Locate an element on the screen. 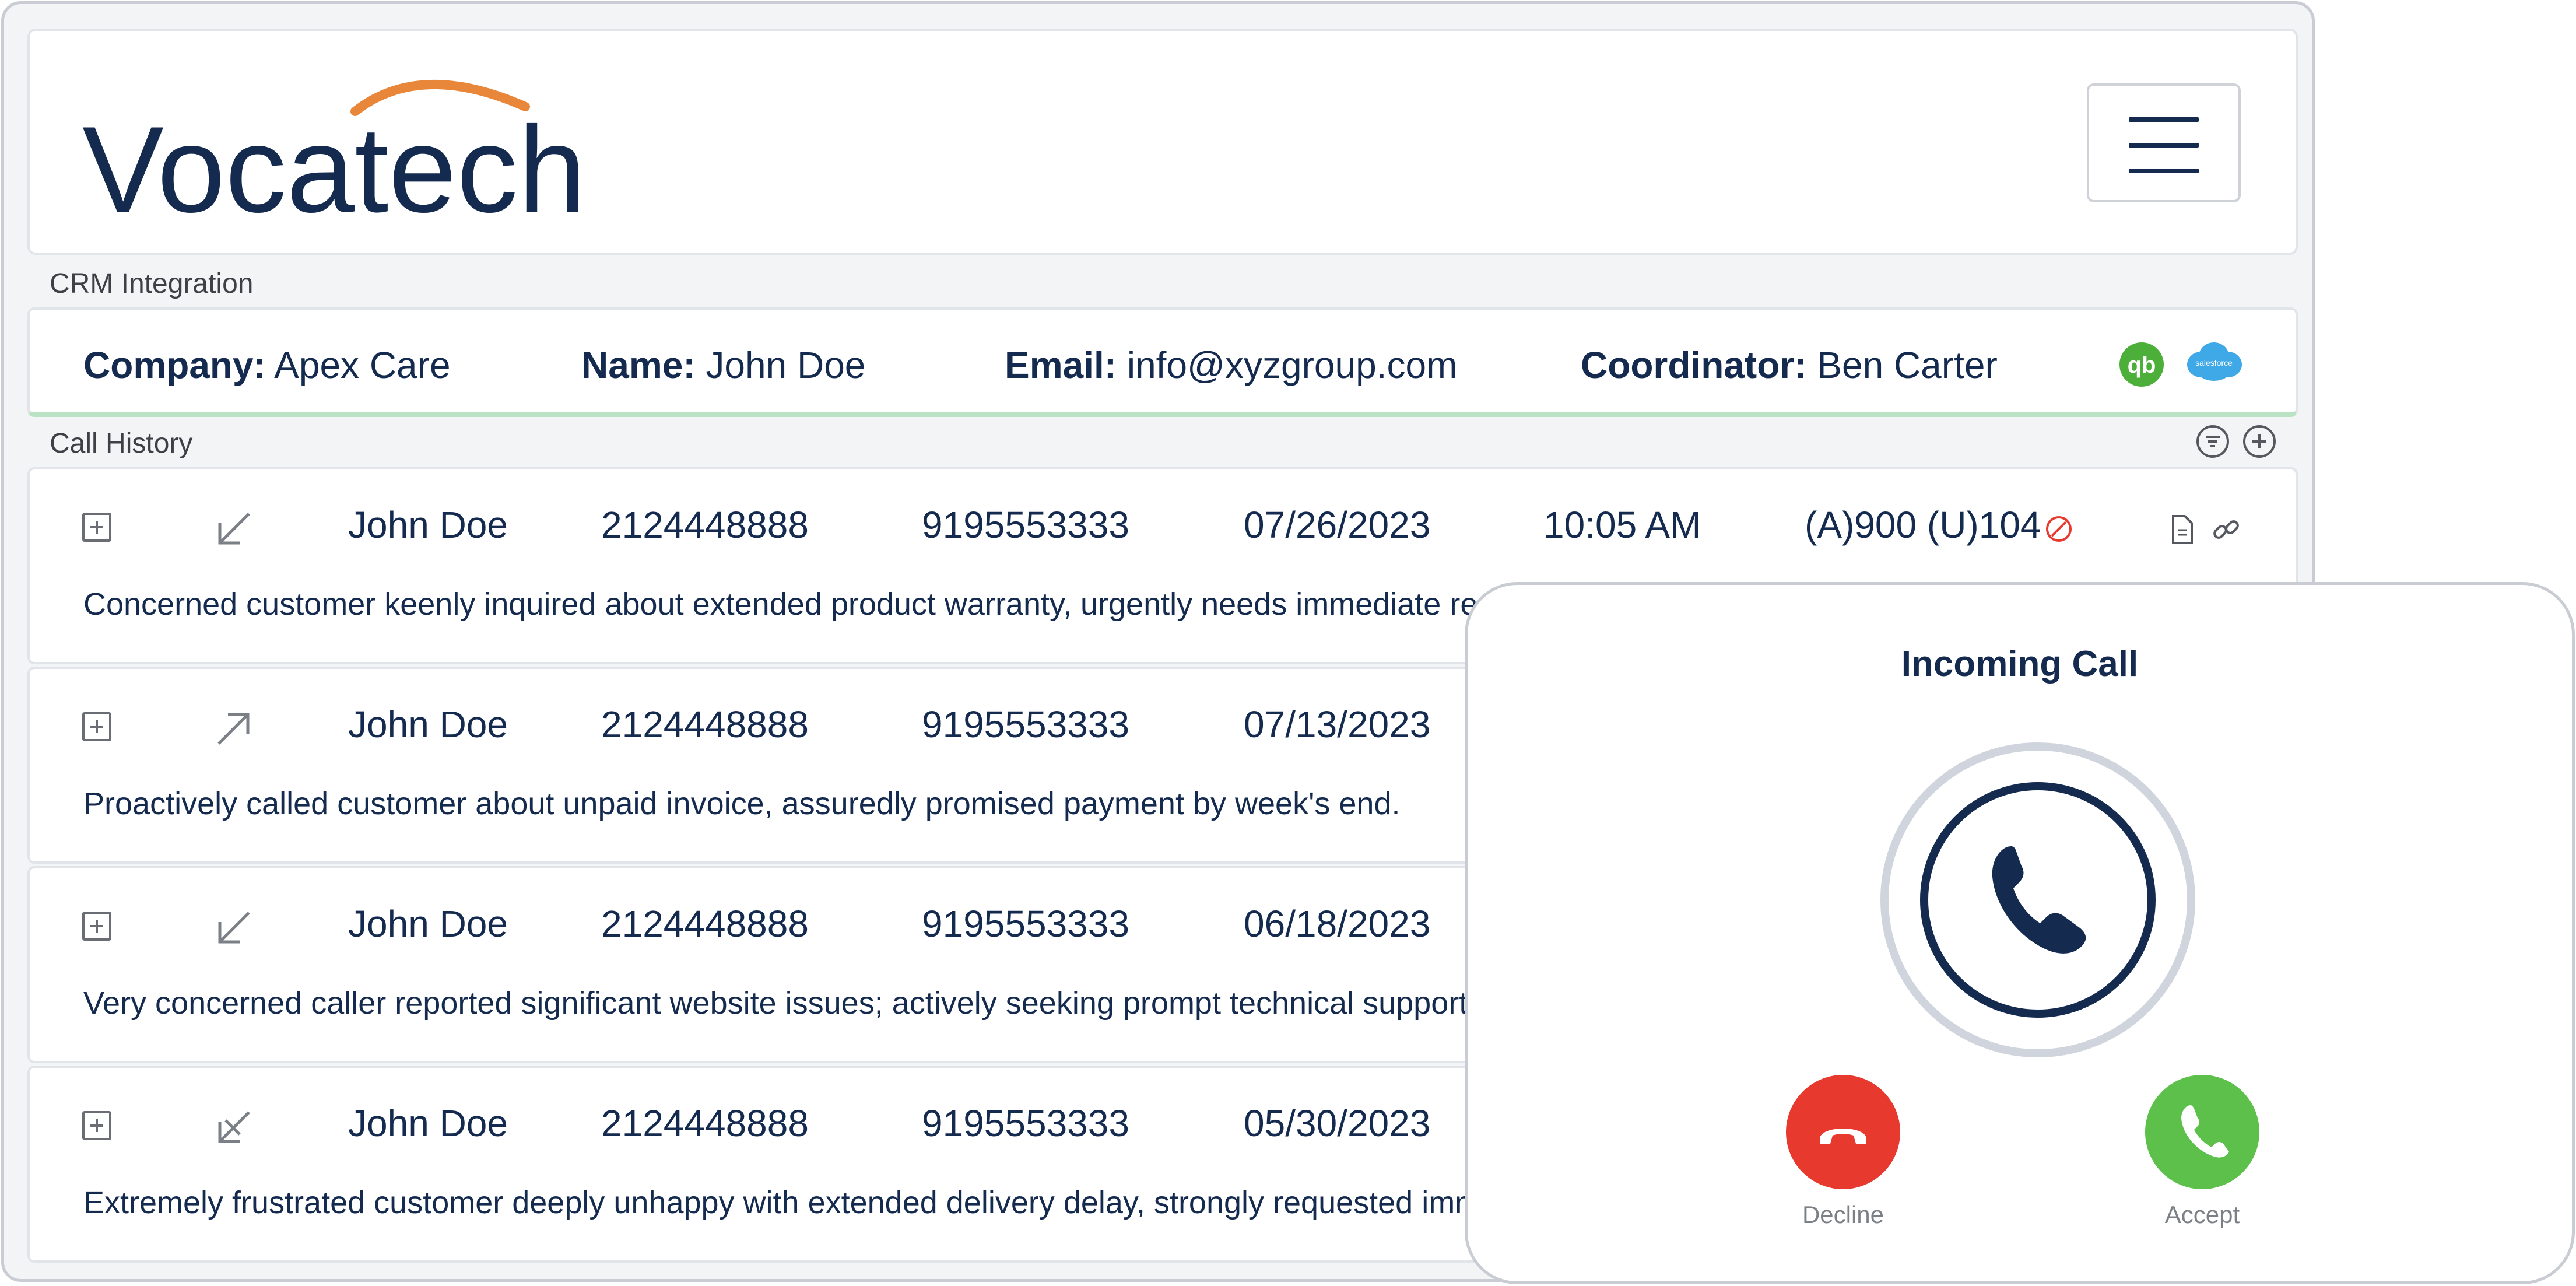 This screenshot has height=1286, width=2576. crm-name: Name: John Doe is located at coordinates (723, 365).